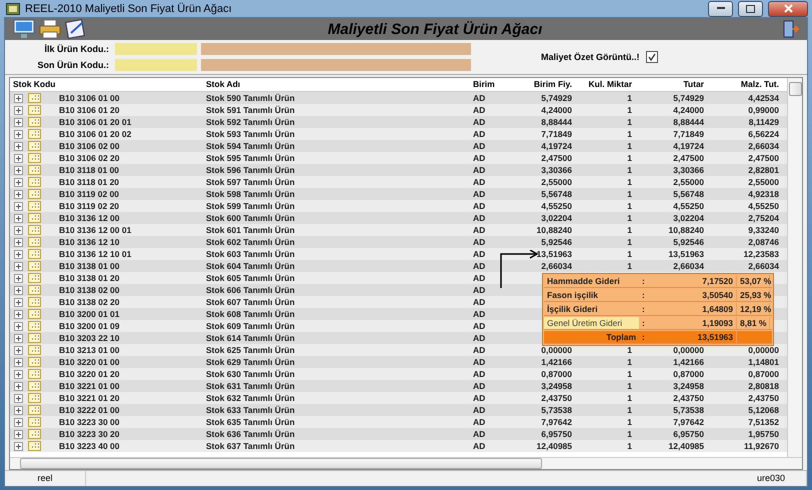 This screenshot has height=490, width=812. What do you see at coordinates (556, 98) in the screenshot?
I see `table-cell-text: 5,74929` at bounding box center [556, 98].